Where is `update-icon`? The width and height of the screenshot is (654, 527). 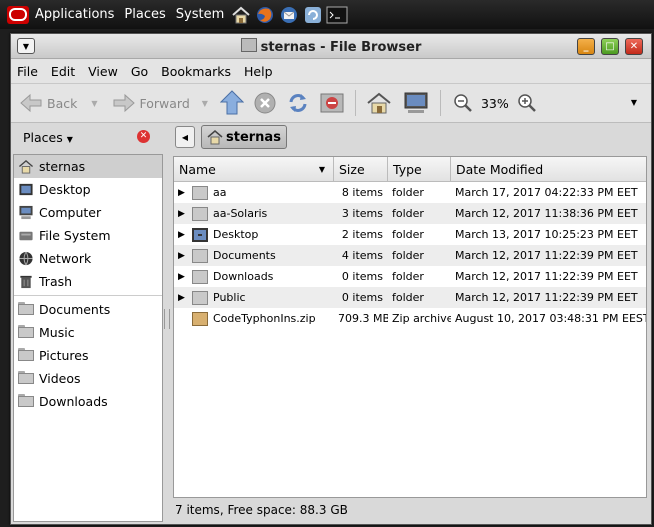 update-icon is located at coordinates (313, 15).